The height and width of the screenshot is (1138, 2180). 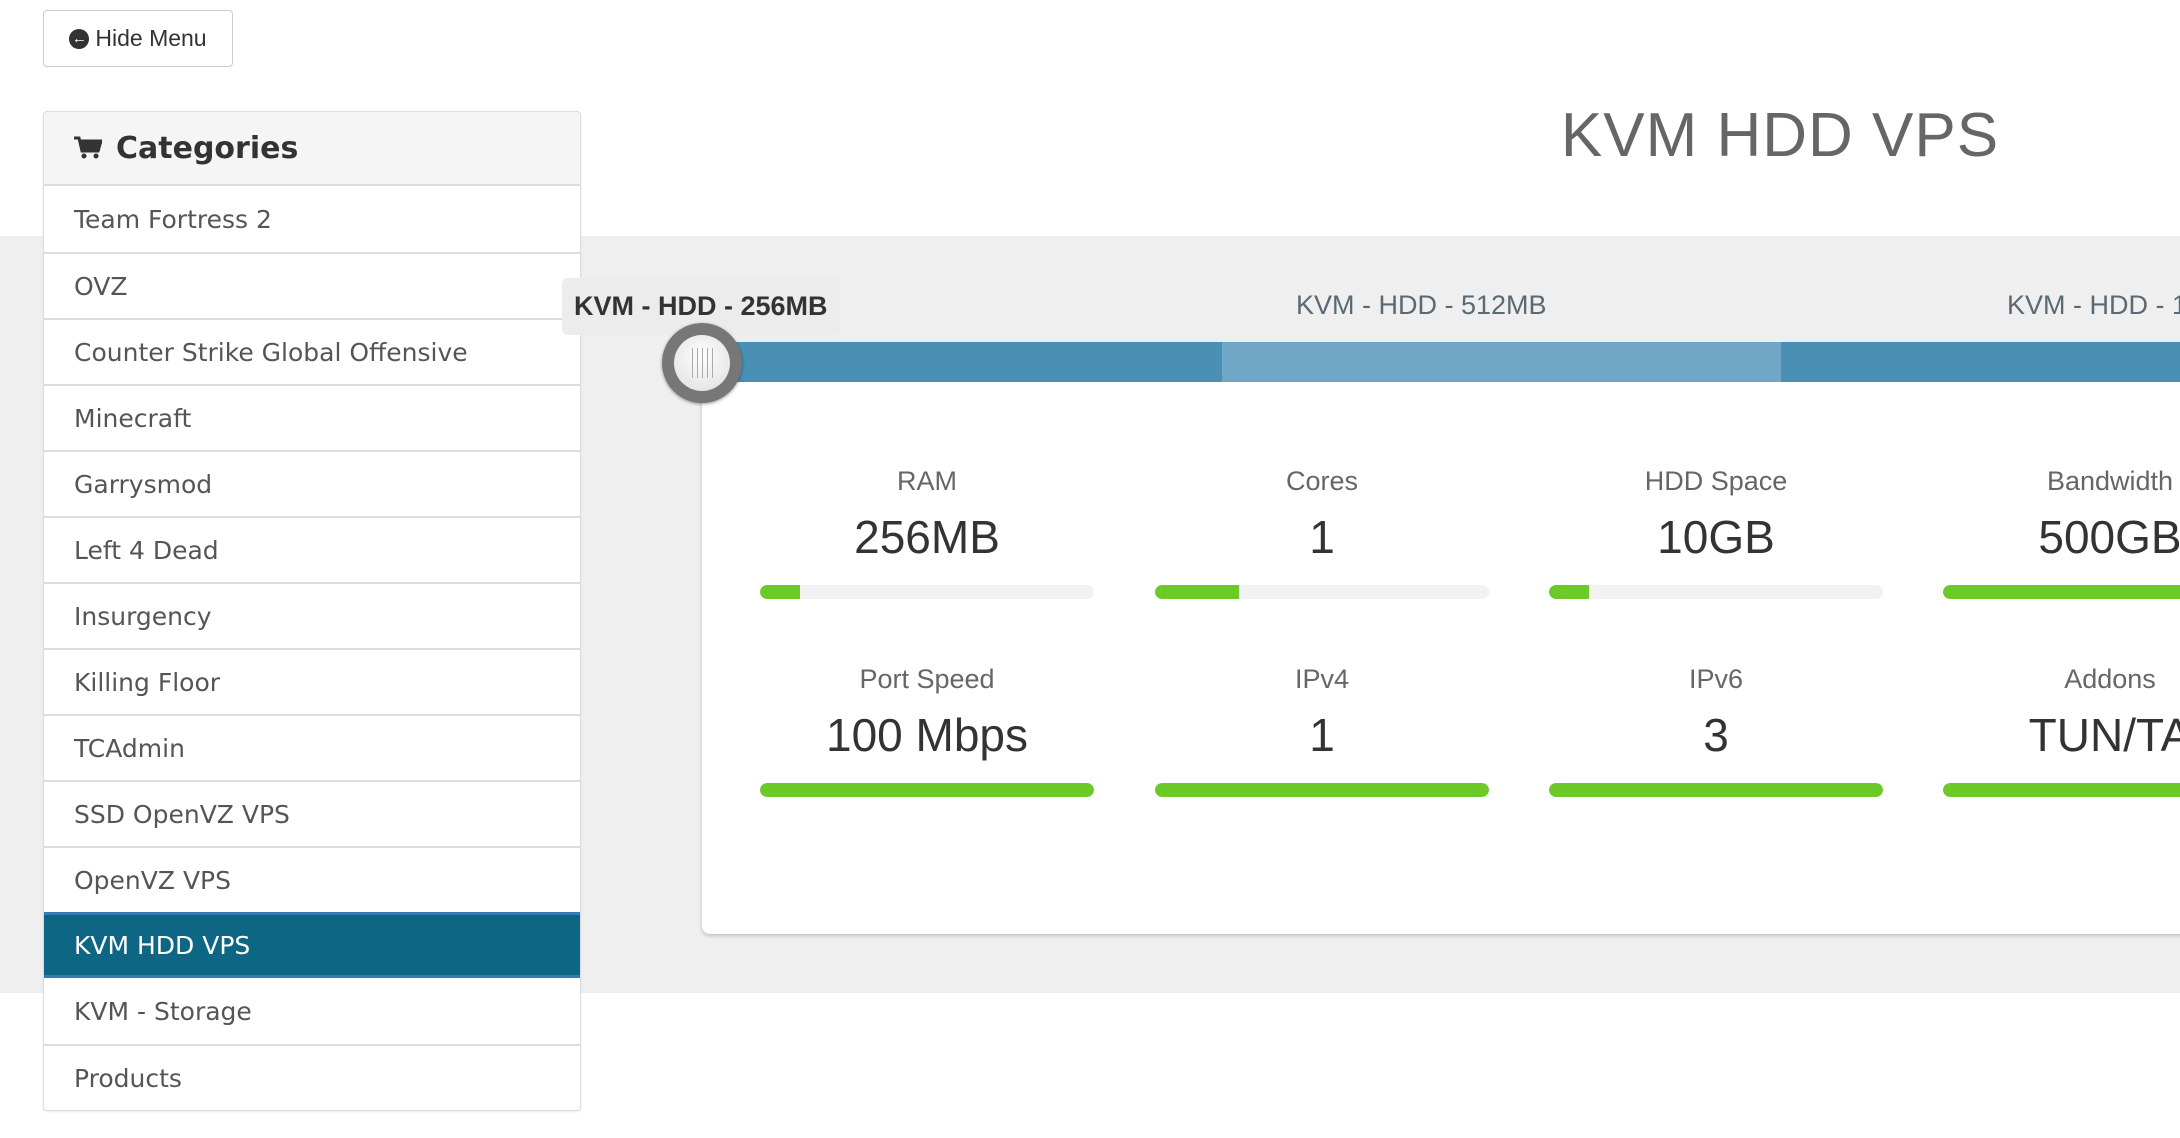 I want to click on spec-card: HDD Space 10GB, so click(x=1716, y=531).